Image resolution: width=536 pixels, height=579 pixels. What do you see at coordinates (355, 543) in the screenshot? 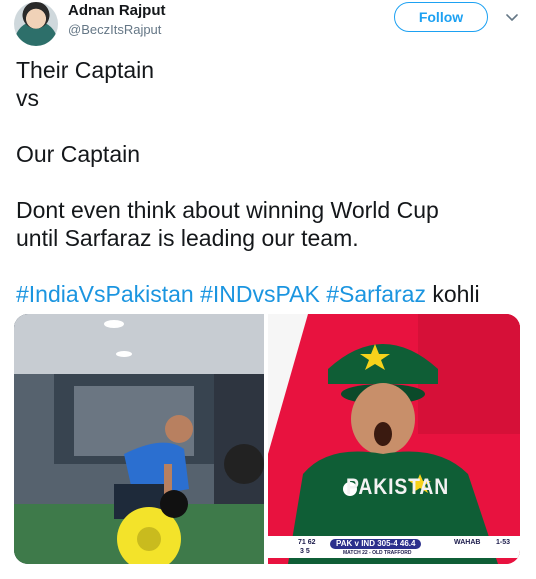
I see `scoreboard-teams: PAK v IND` at bounding box center [355, 543].